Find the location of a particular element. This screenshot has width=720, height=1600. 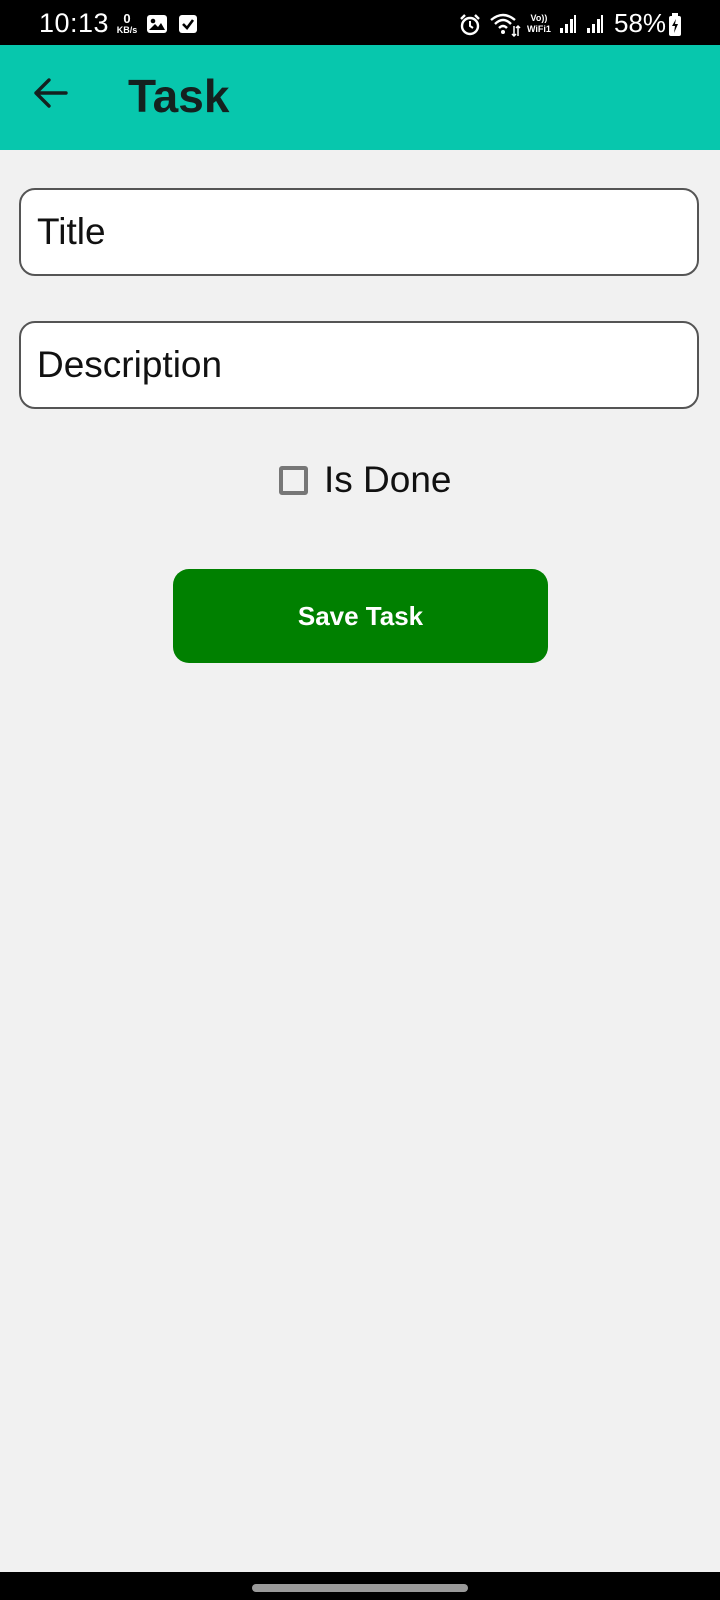

title-input is located at coordinates (359, 232).